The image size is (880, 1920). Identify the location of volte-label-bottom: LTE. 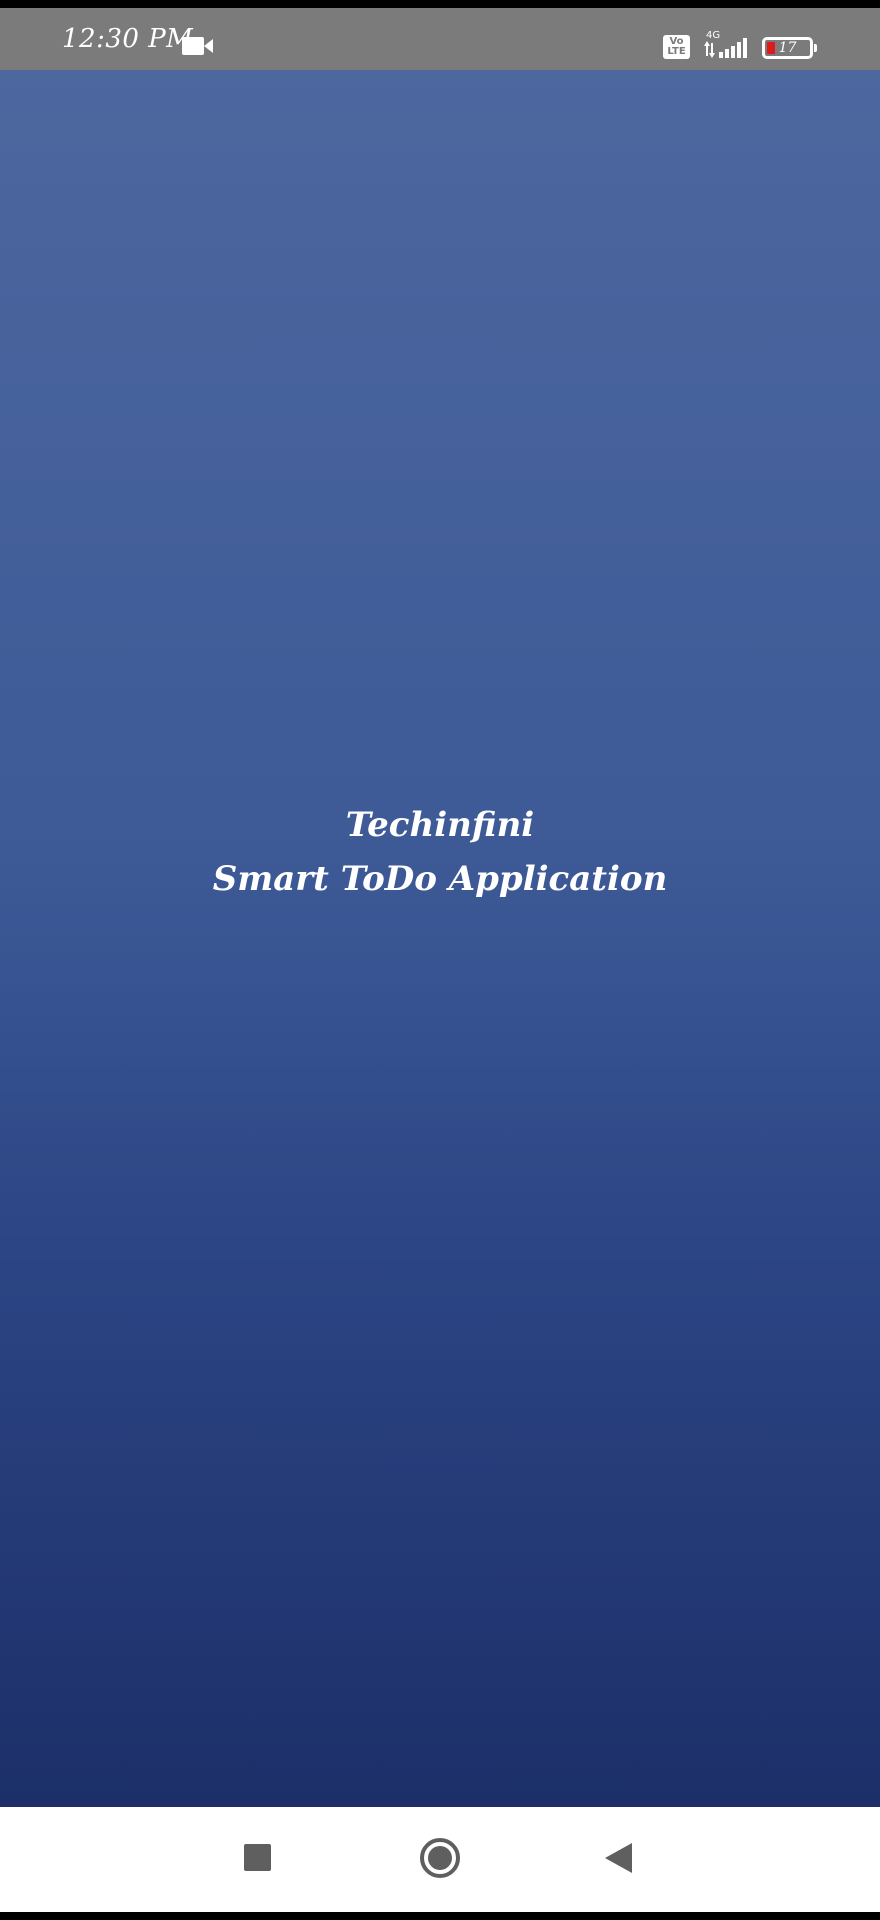
(676, 51).